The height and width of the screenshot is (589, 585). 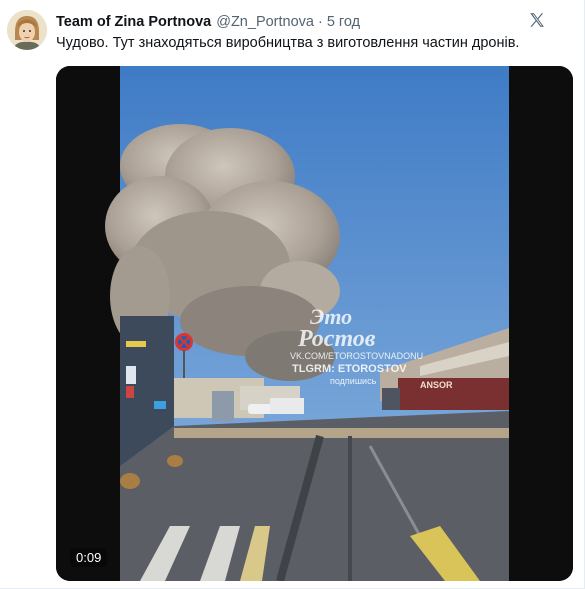 What do you see at coordinates (27, 30) in the screenshot?
I see `avatar` at bounding box center [27, 30].